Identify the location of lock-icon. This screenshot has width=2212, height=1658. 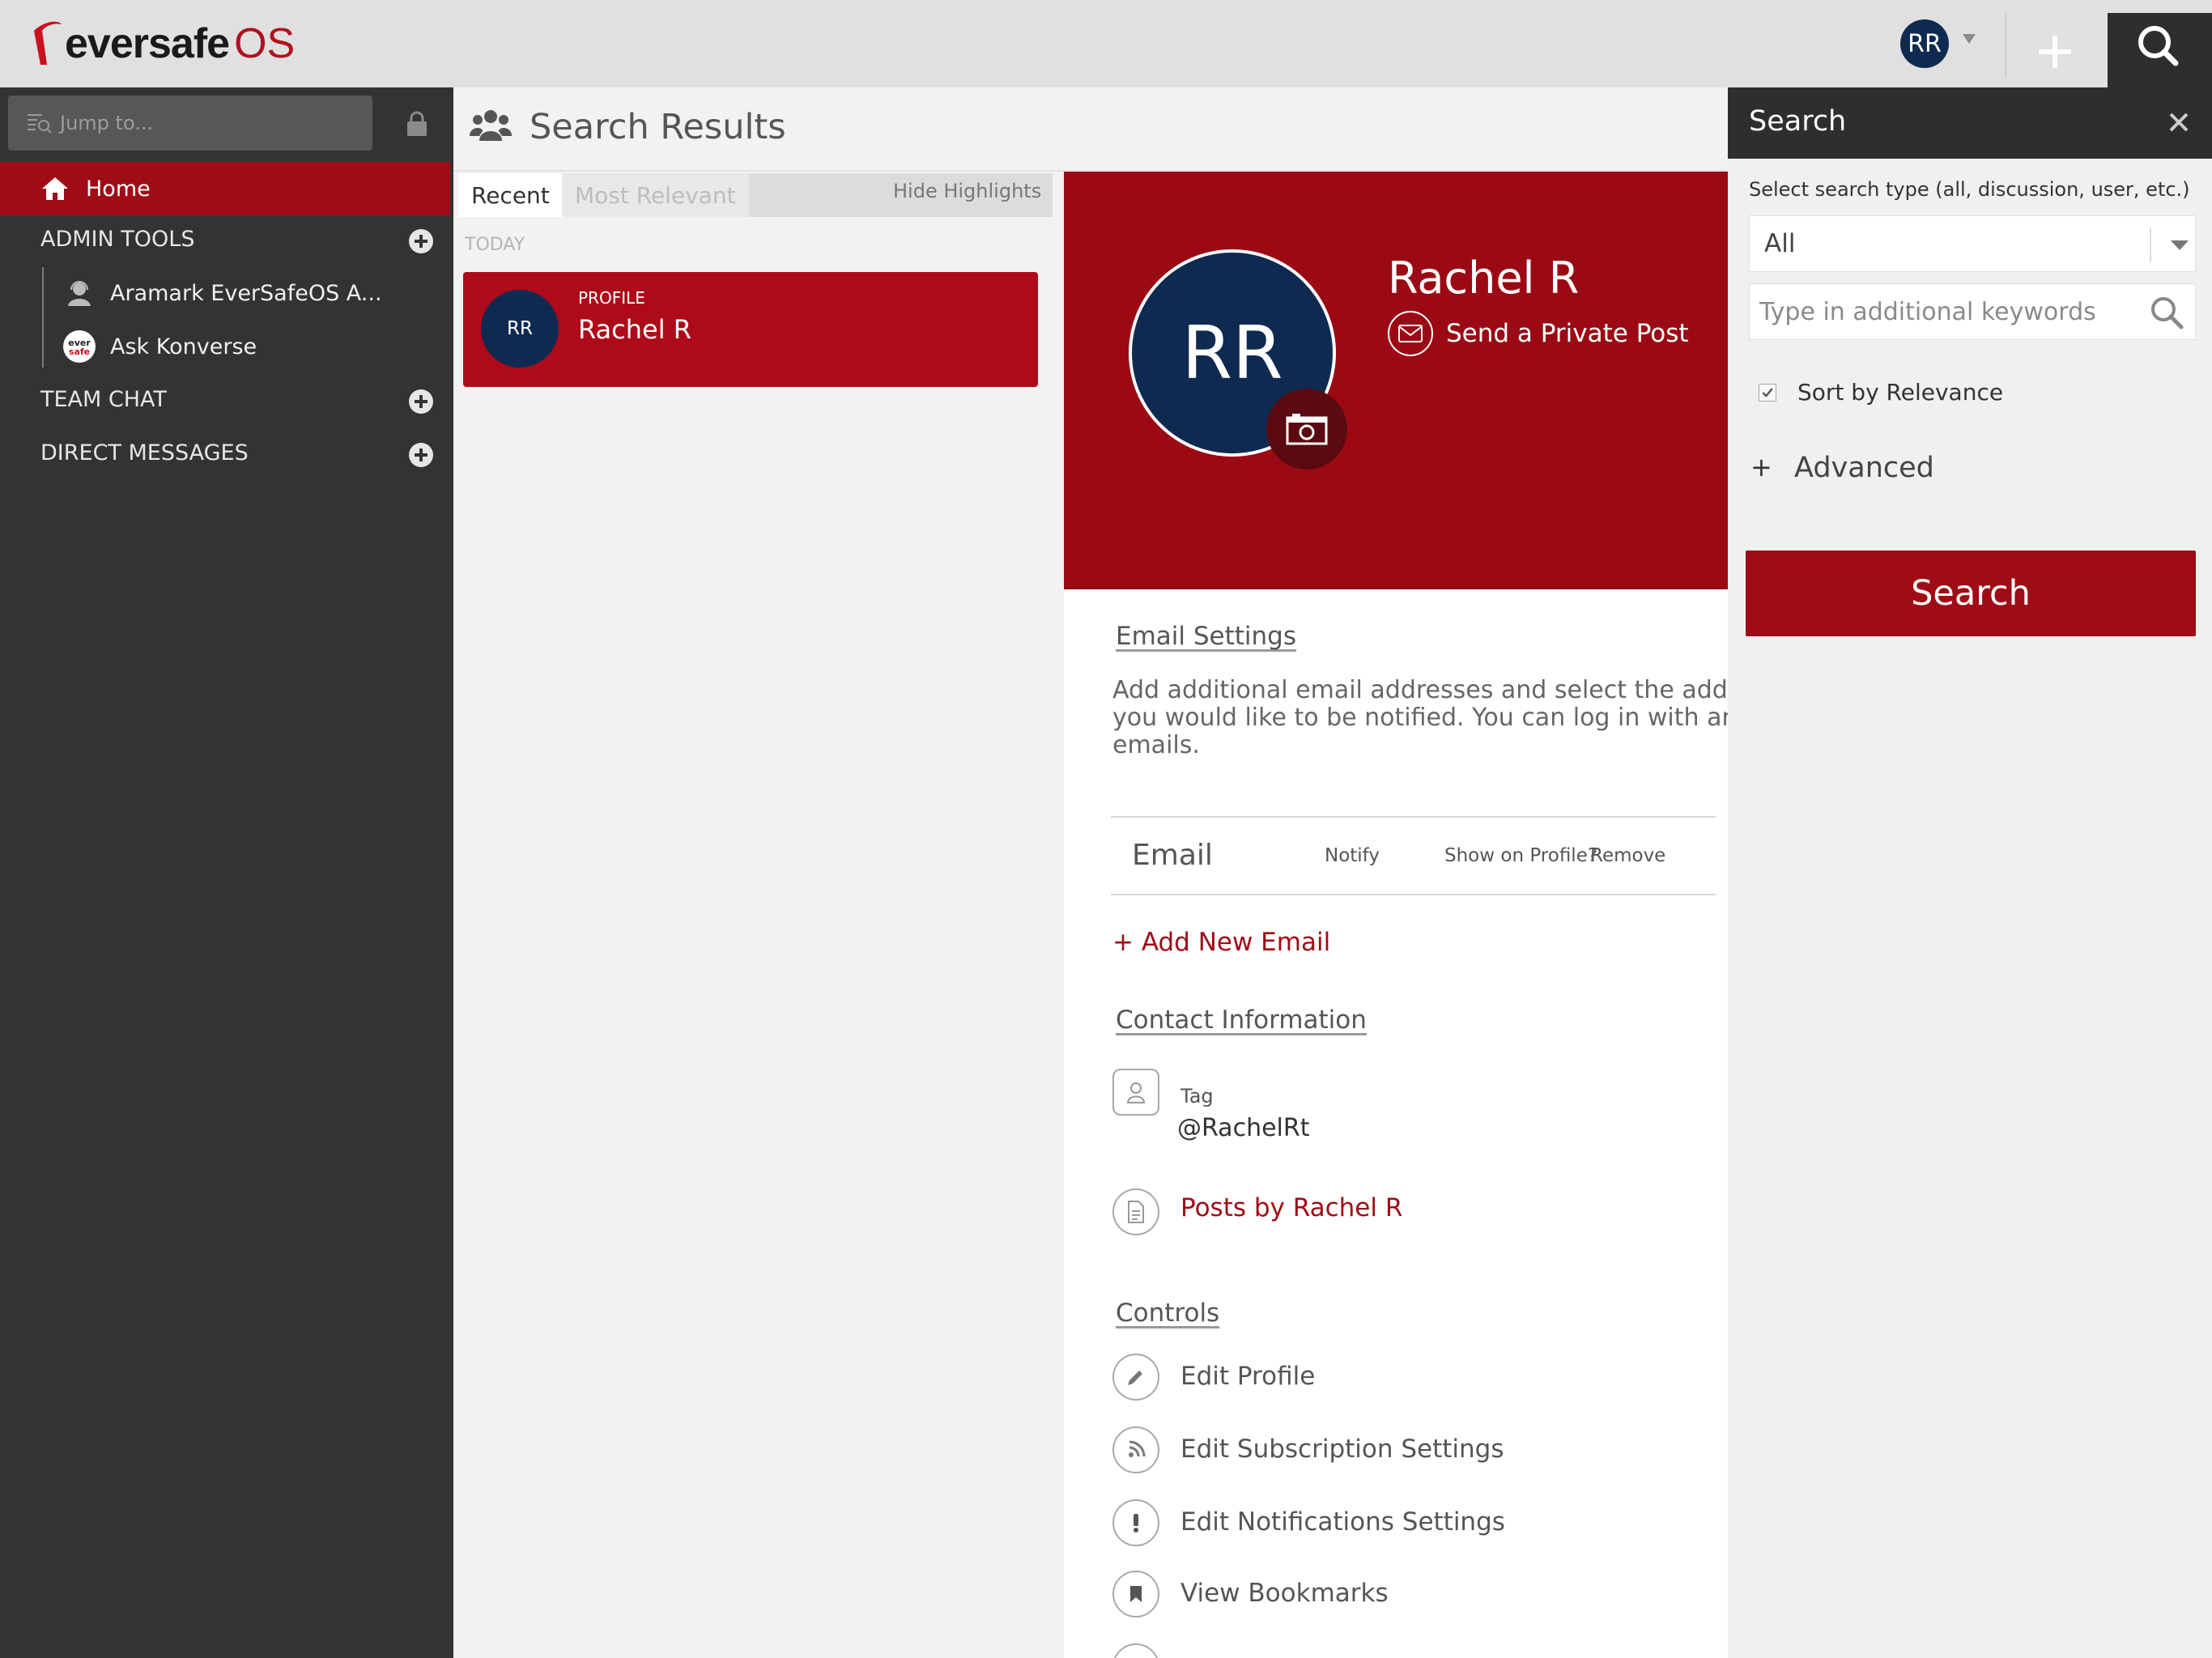
(417, 124).